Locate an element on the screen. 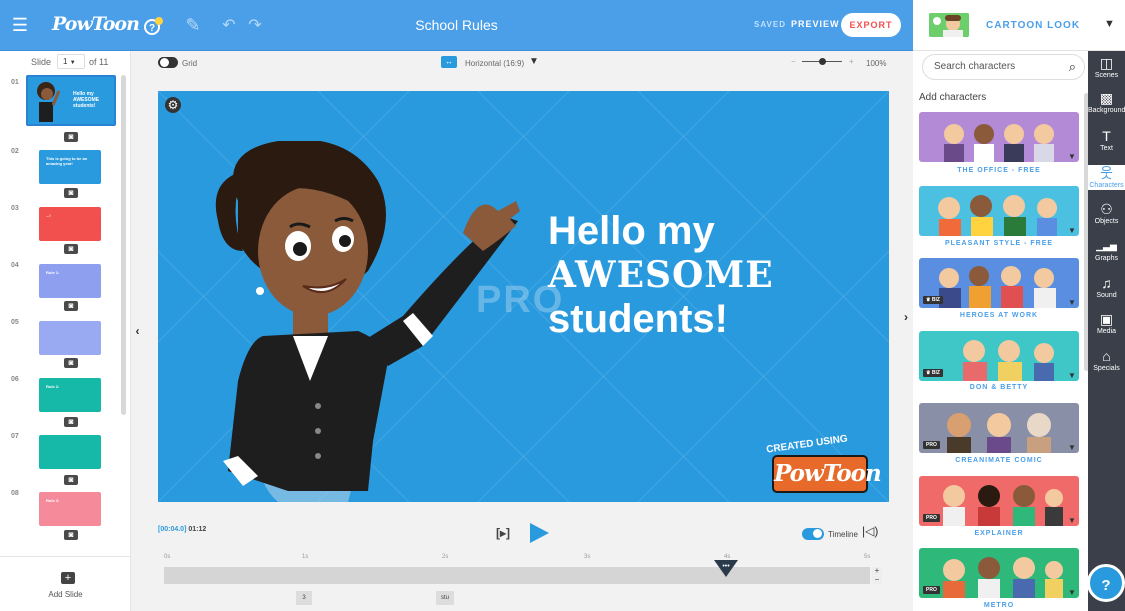 The image size is (1125, 611). slide-thumbnail: Rule 3: is located at coordinates (70, 509).